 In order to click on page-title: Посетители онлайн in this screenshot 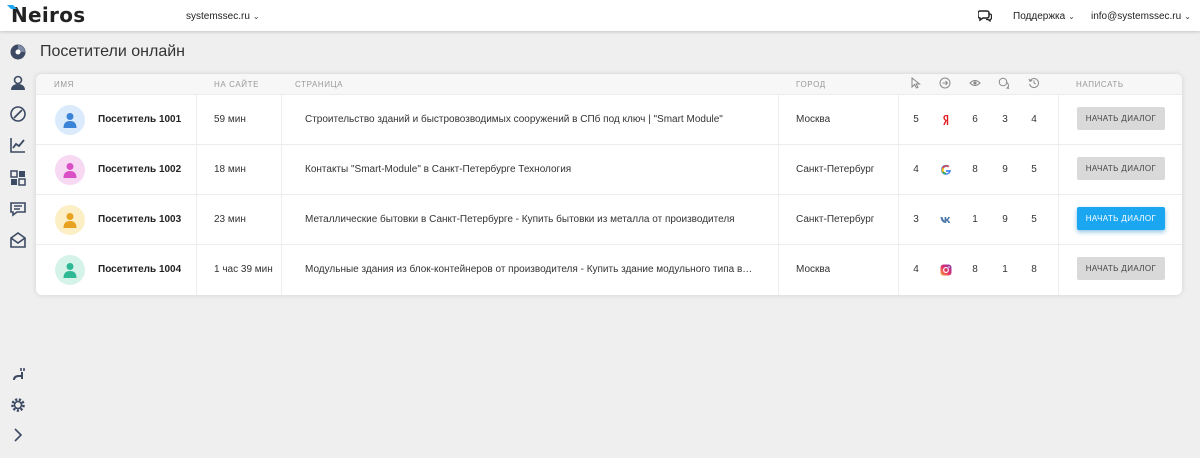, I will do `click(113, 51)`.